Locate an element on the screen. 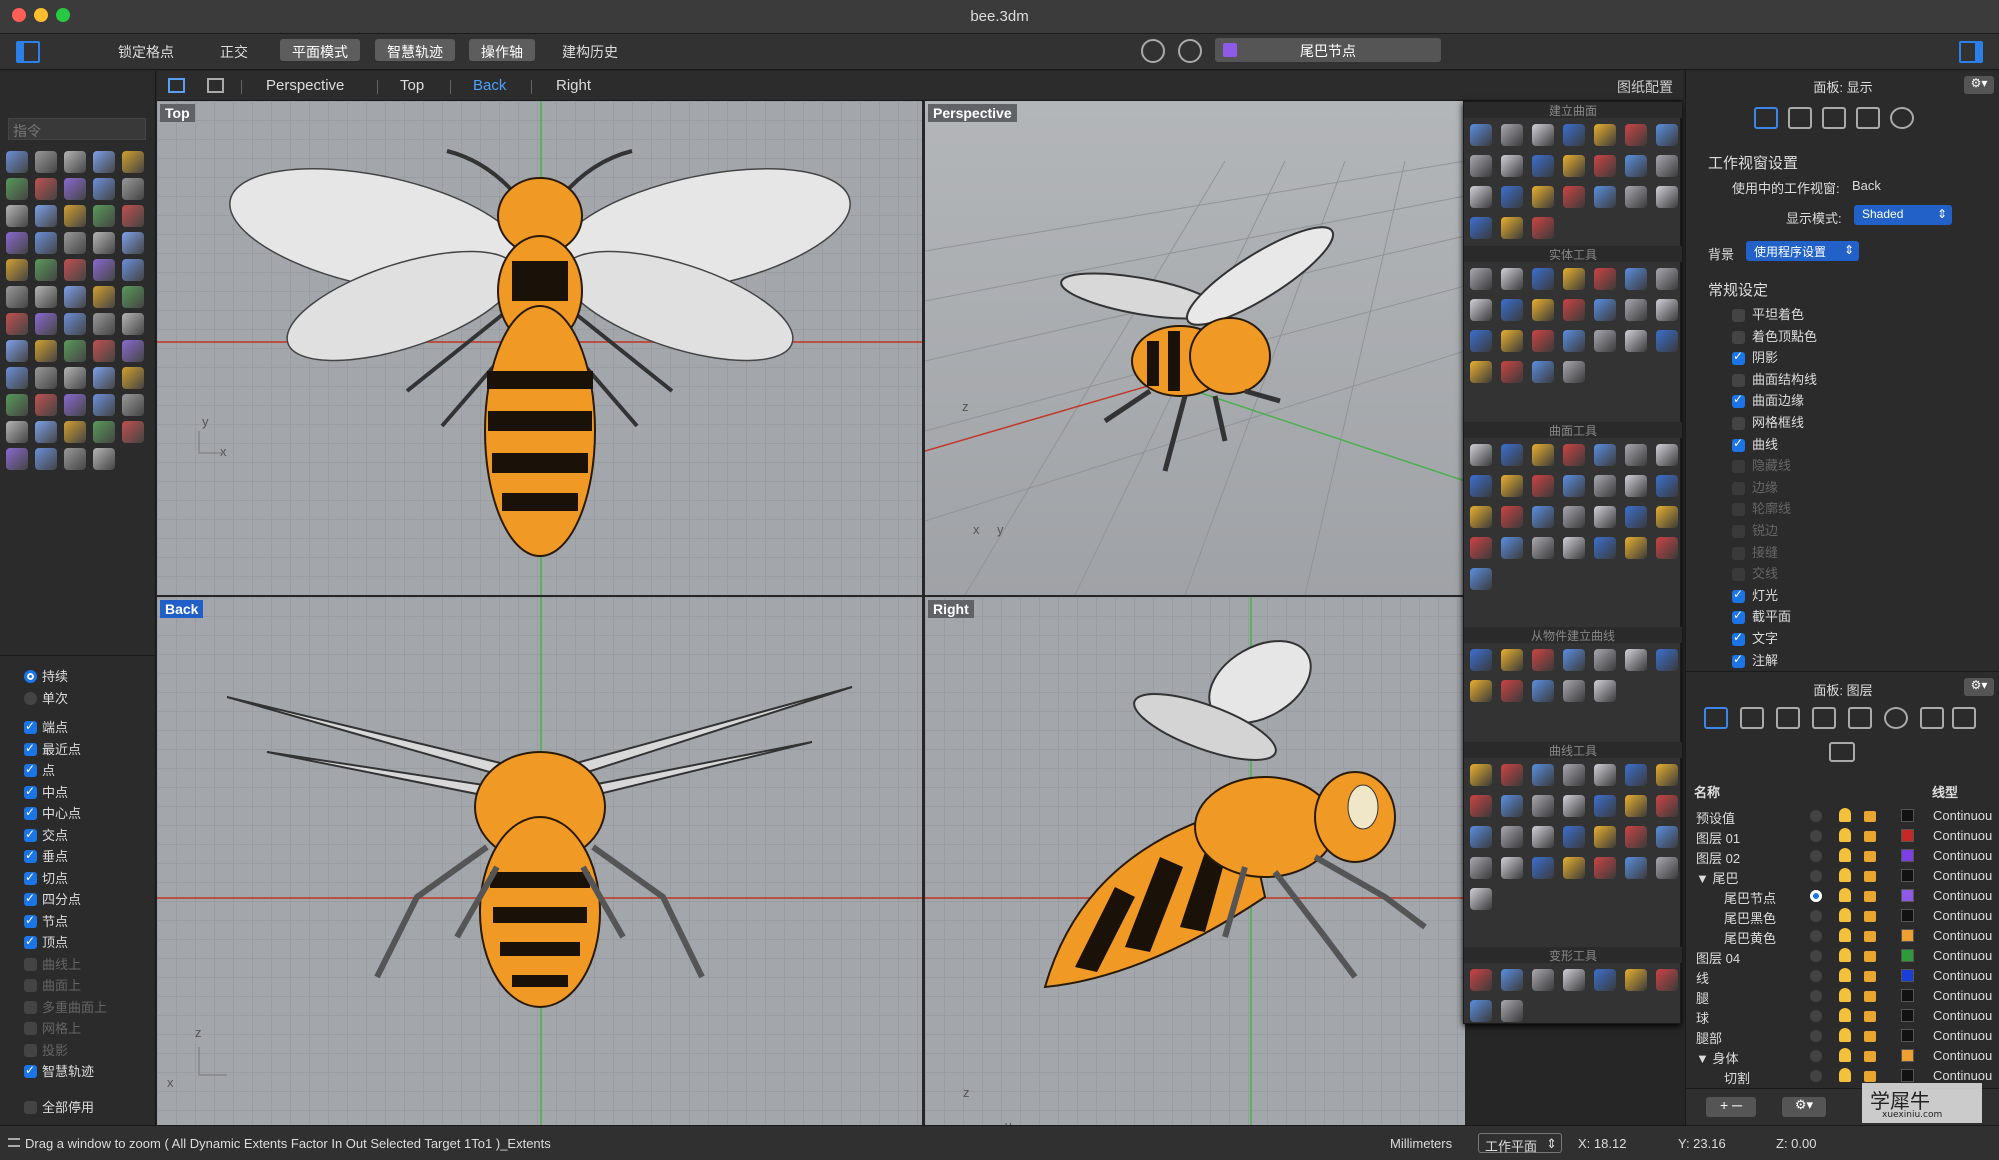  gumball-toggle: 操作轴 is located at coordinates (502, 50).